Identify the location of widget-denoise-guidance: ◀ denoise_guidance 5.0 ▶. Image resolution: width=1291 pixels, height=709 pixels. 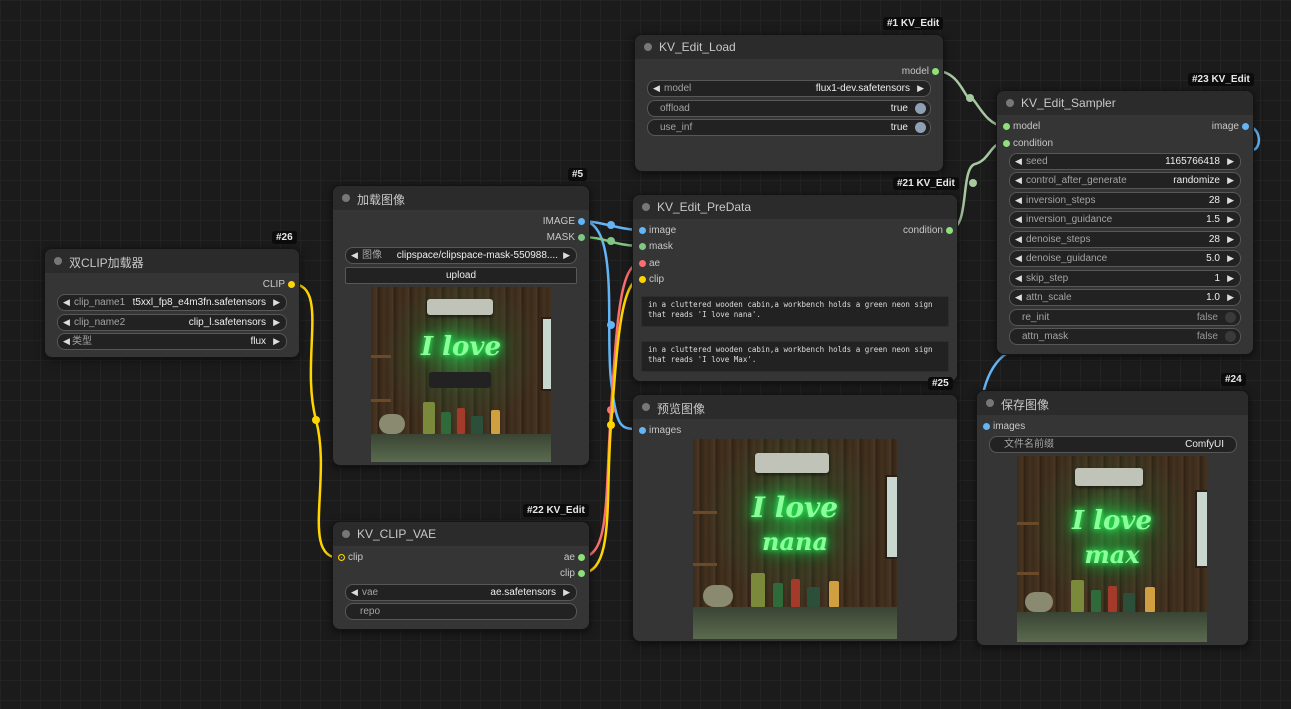
(1125, 258).